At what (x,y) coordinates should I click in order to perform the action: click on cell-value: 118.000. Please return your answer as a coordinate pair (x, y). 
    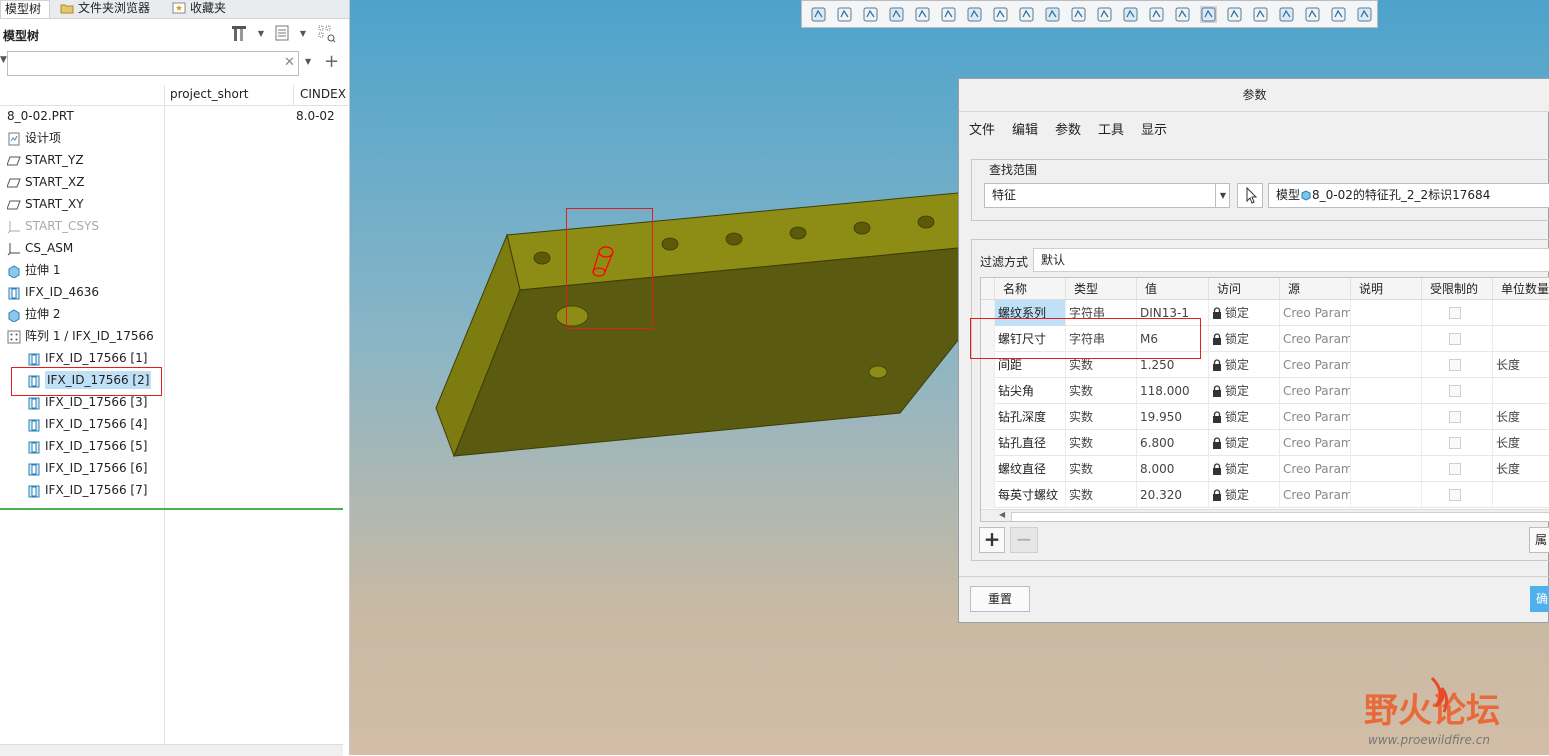
    Looking at the image, I should click on (1173, 391).